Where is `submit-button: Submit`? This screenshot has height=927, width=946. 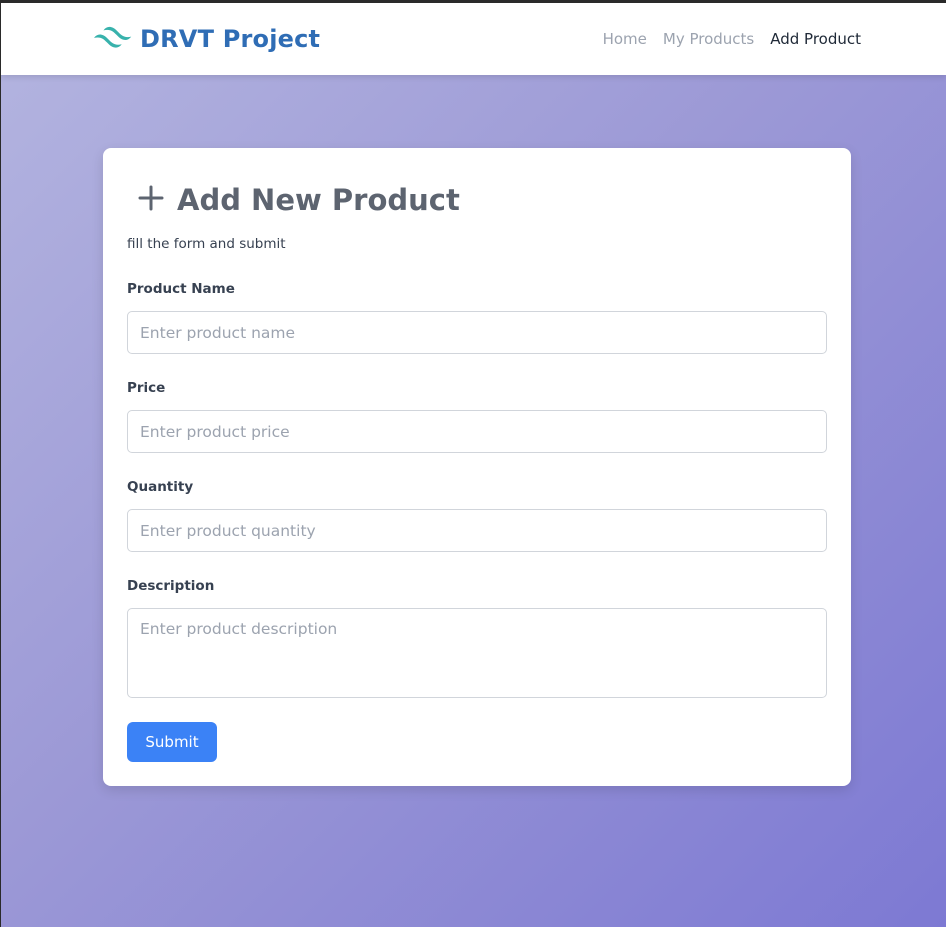
submit-button: Submit is located at coordinates (172, 742).